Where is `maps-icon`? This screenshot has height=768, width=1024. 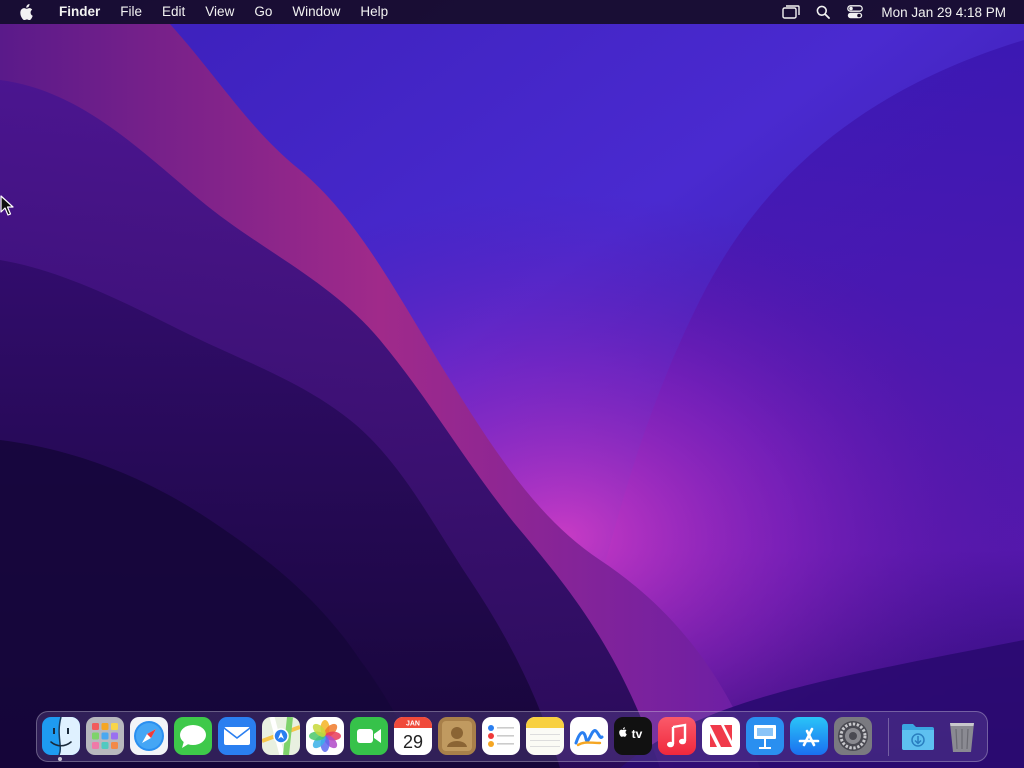 maps-icon is located at coordinates (281, 736).